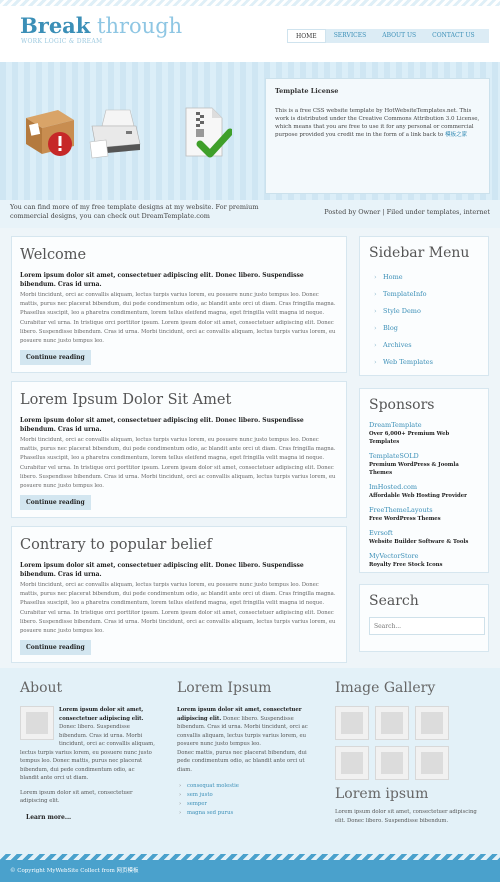  I want to click on nav-about-us: ABOUT US, so click(399, 36).